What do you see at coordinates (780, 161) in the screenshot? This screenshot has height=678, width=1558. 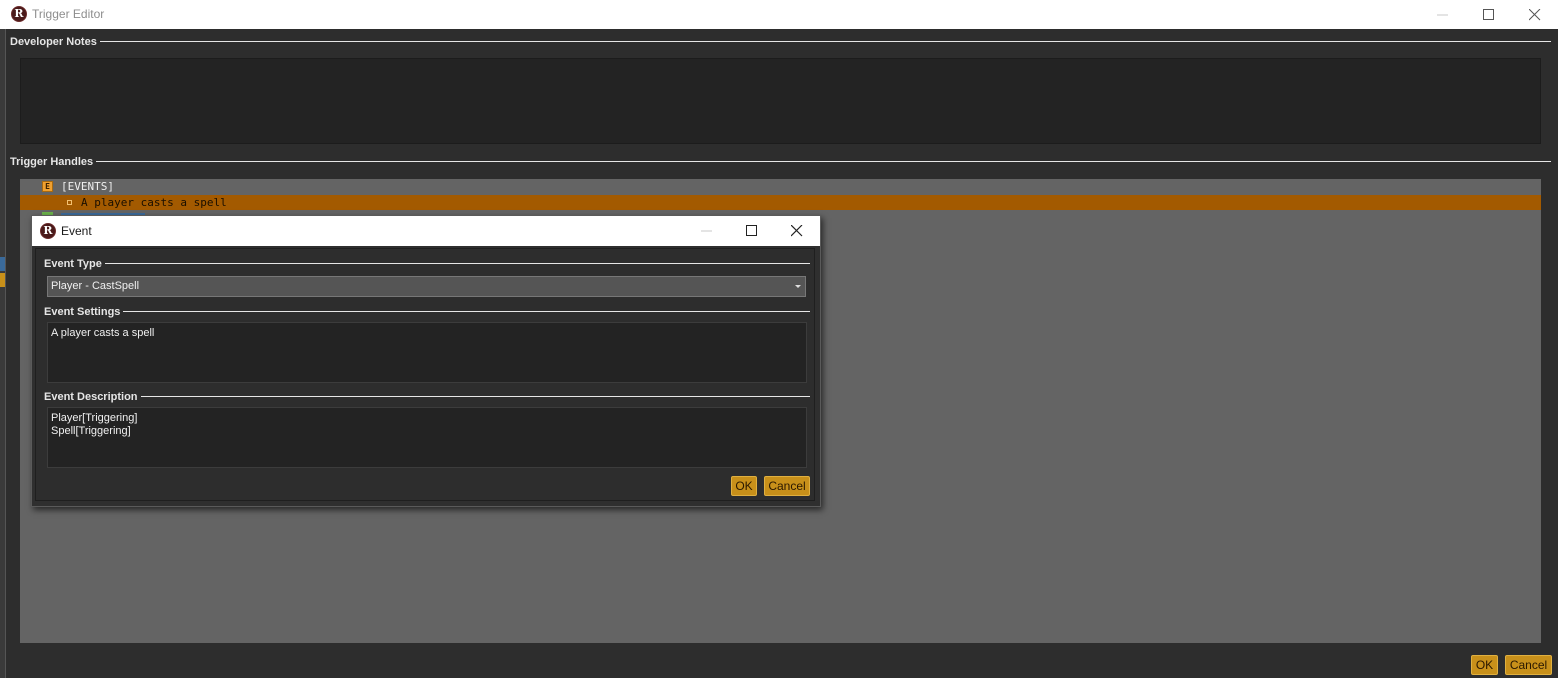 I see `trigger-handles-divider` at bounding box center [780, 161].